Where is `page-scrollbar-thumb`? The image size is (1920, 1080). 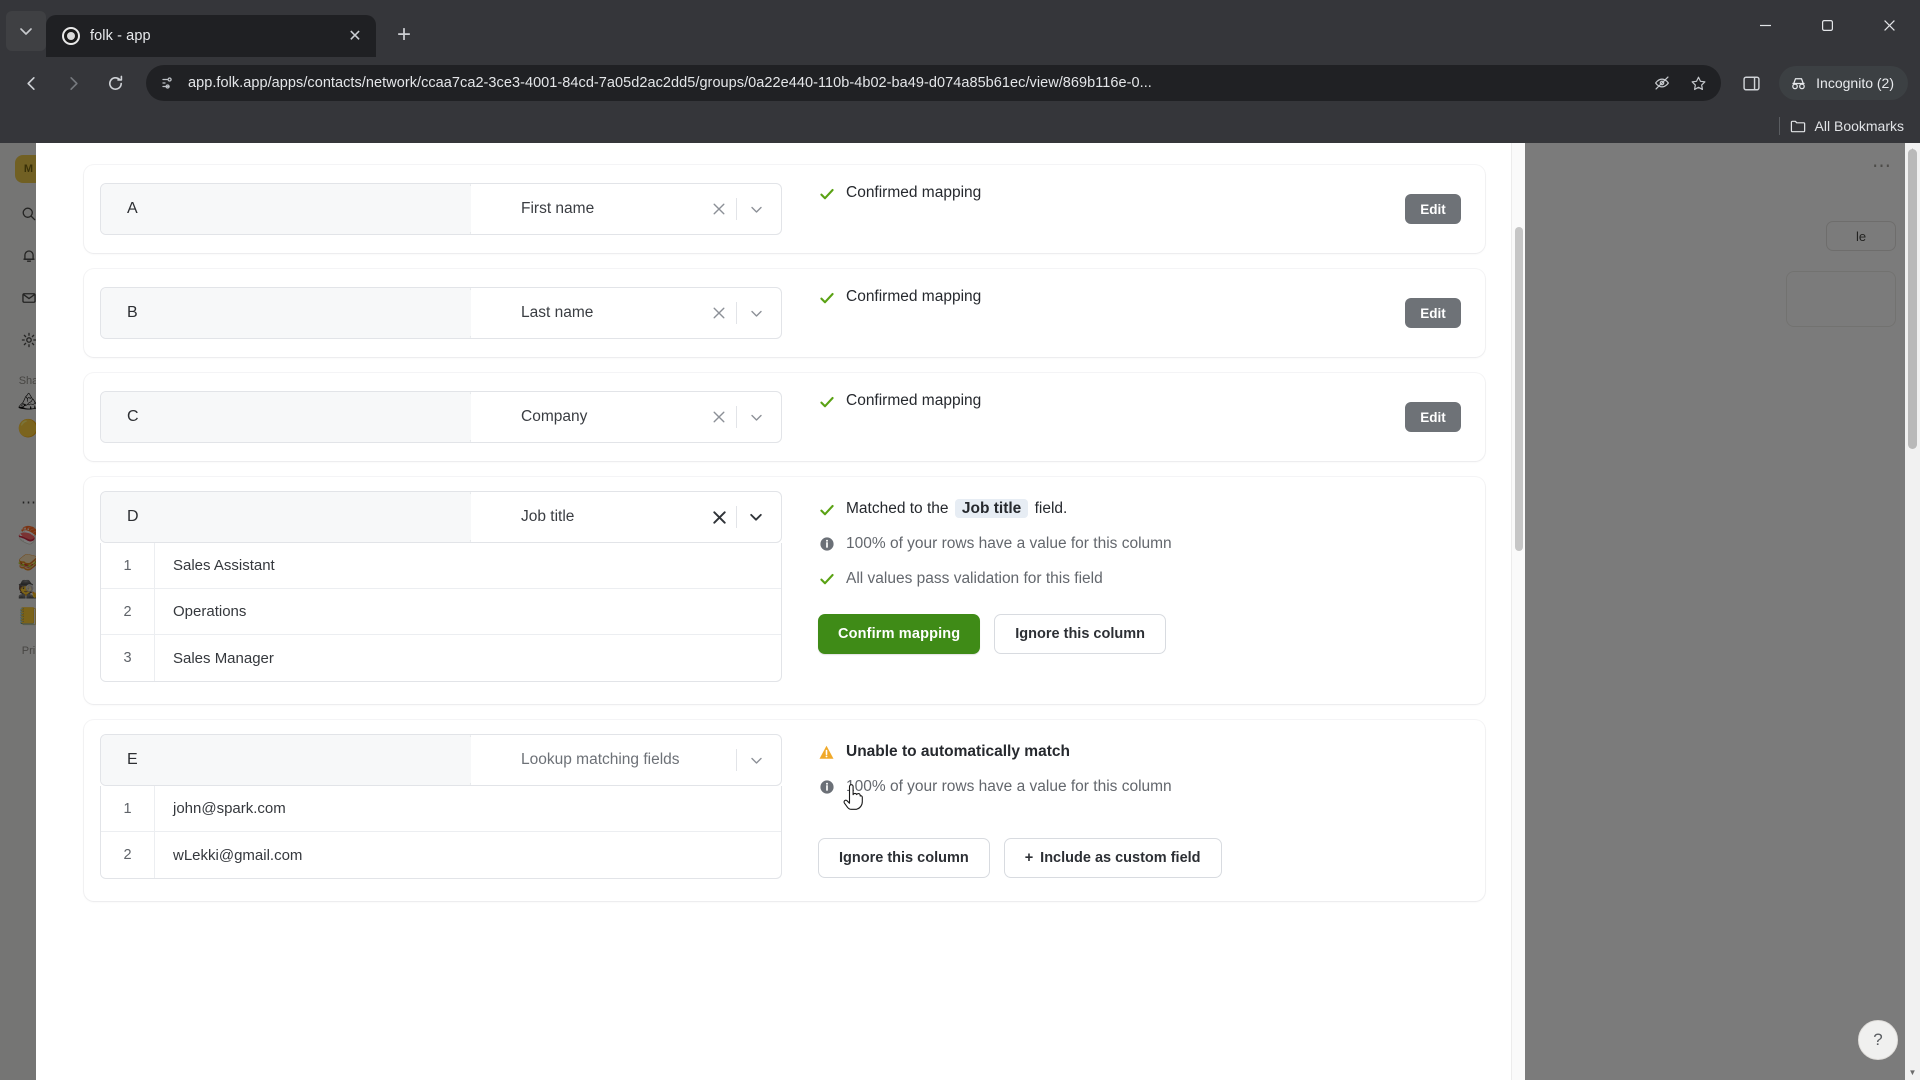
page-scrollbar-thumb is located at coordinates (1912, 299).